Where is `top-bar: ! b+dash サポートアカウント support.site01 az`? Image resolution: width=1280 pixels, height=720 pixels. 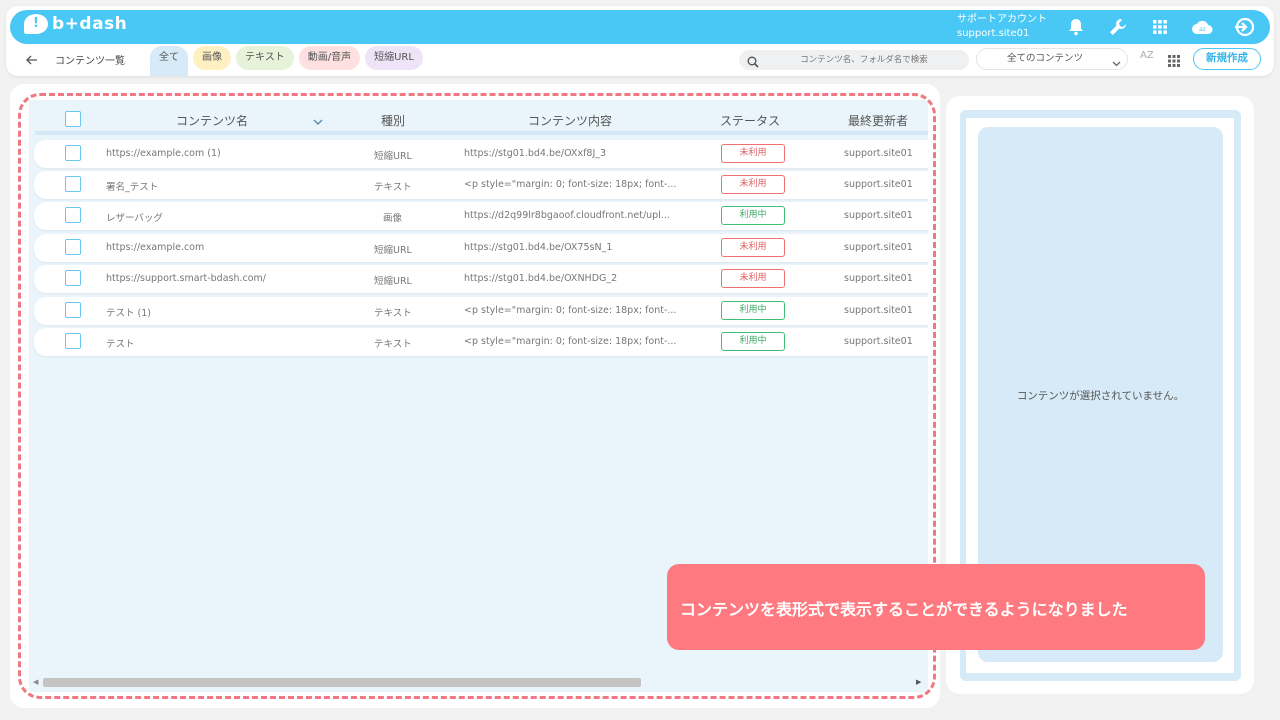
top-bar: ! b+dash サポートアカウント support.site01 az is located at coordinates (640, 27).